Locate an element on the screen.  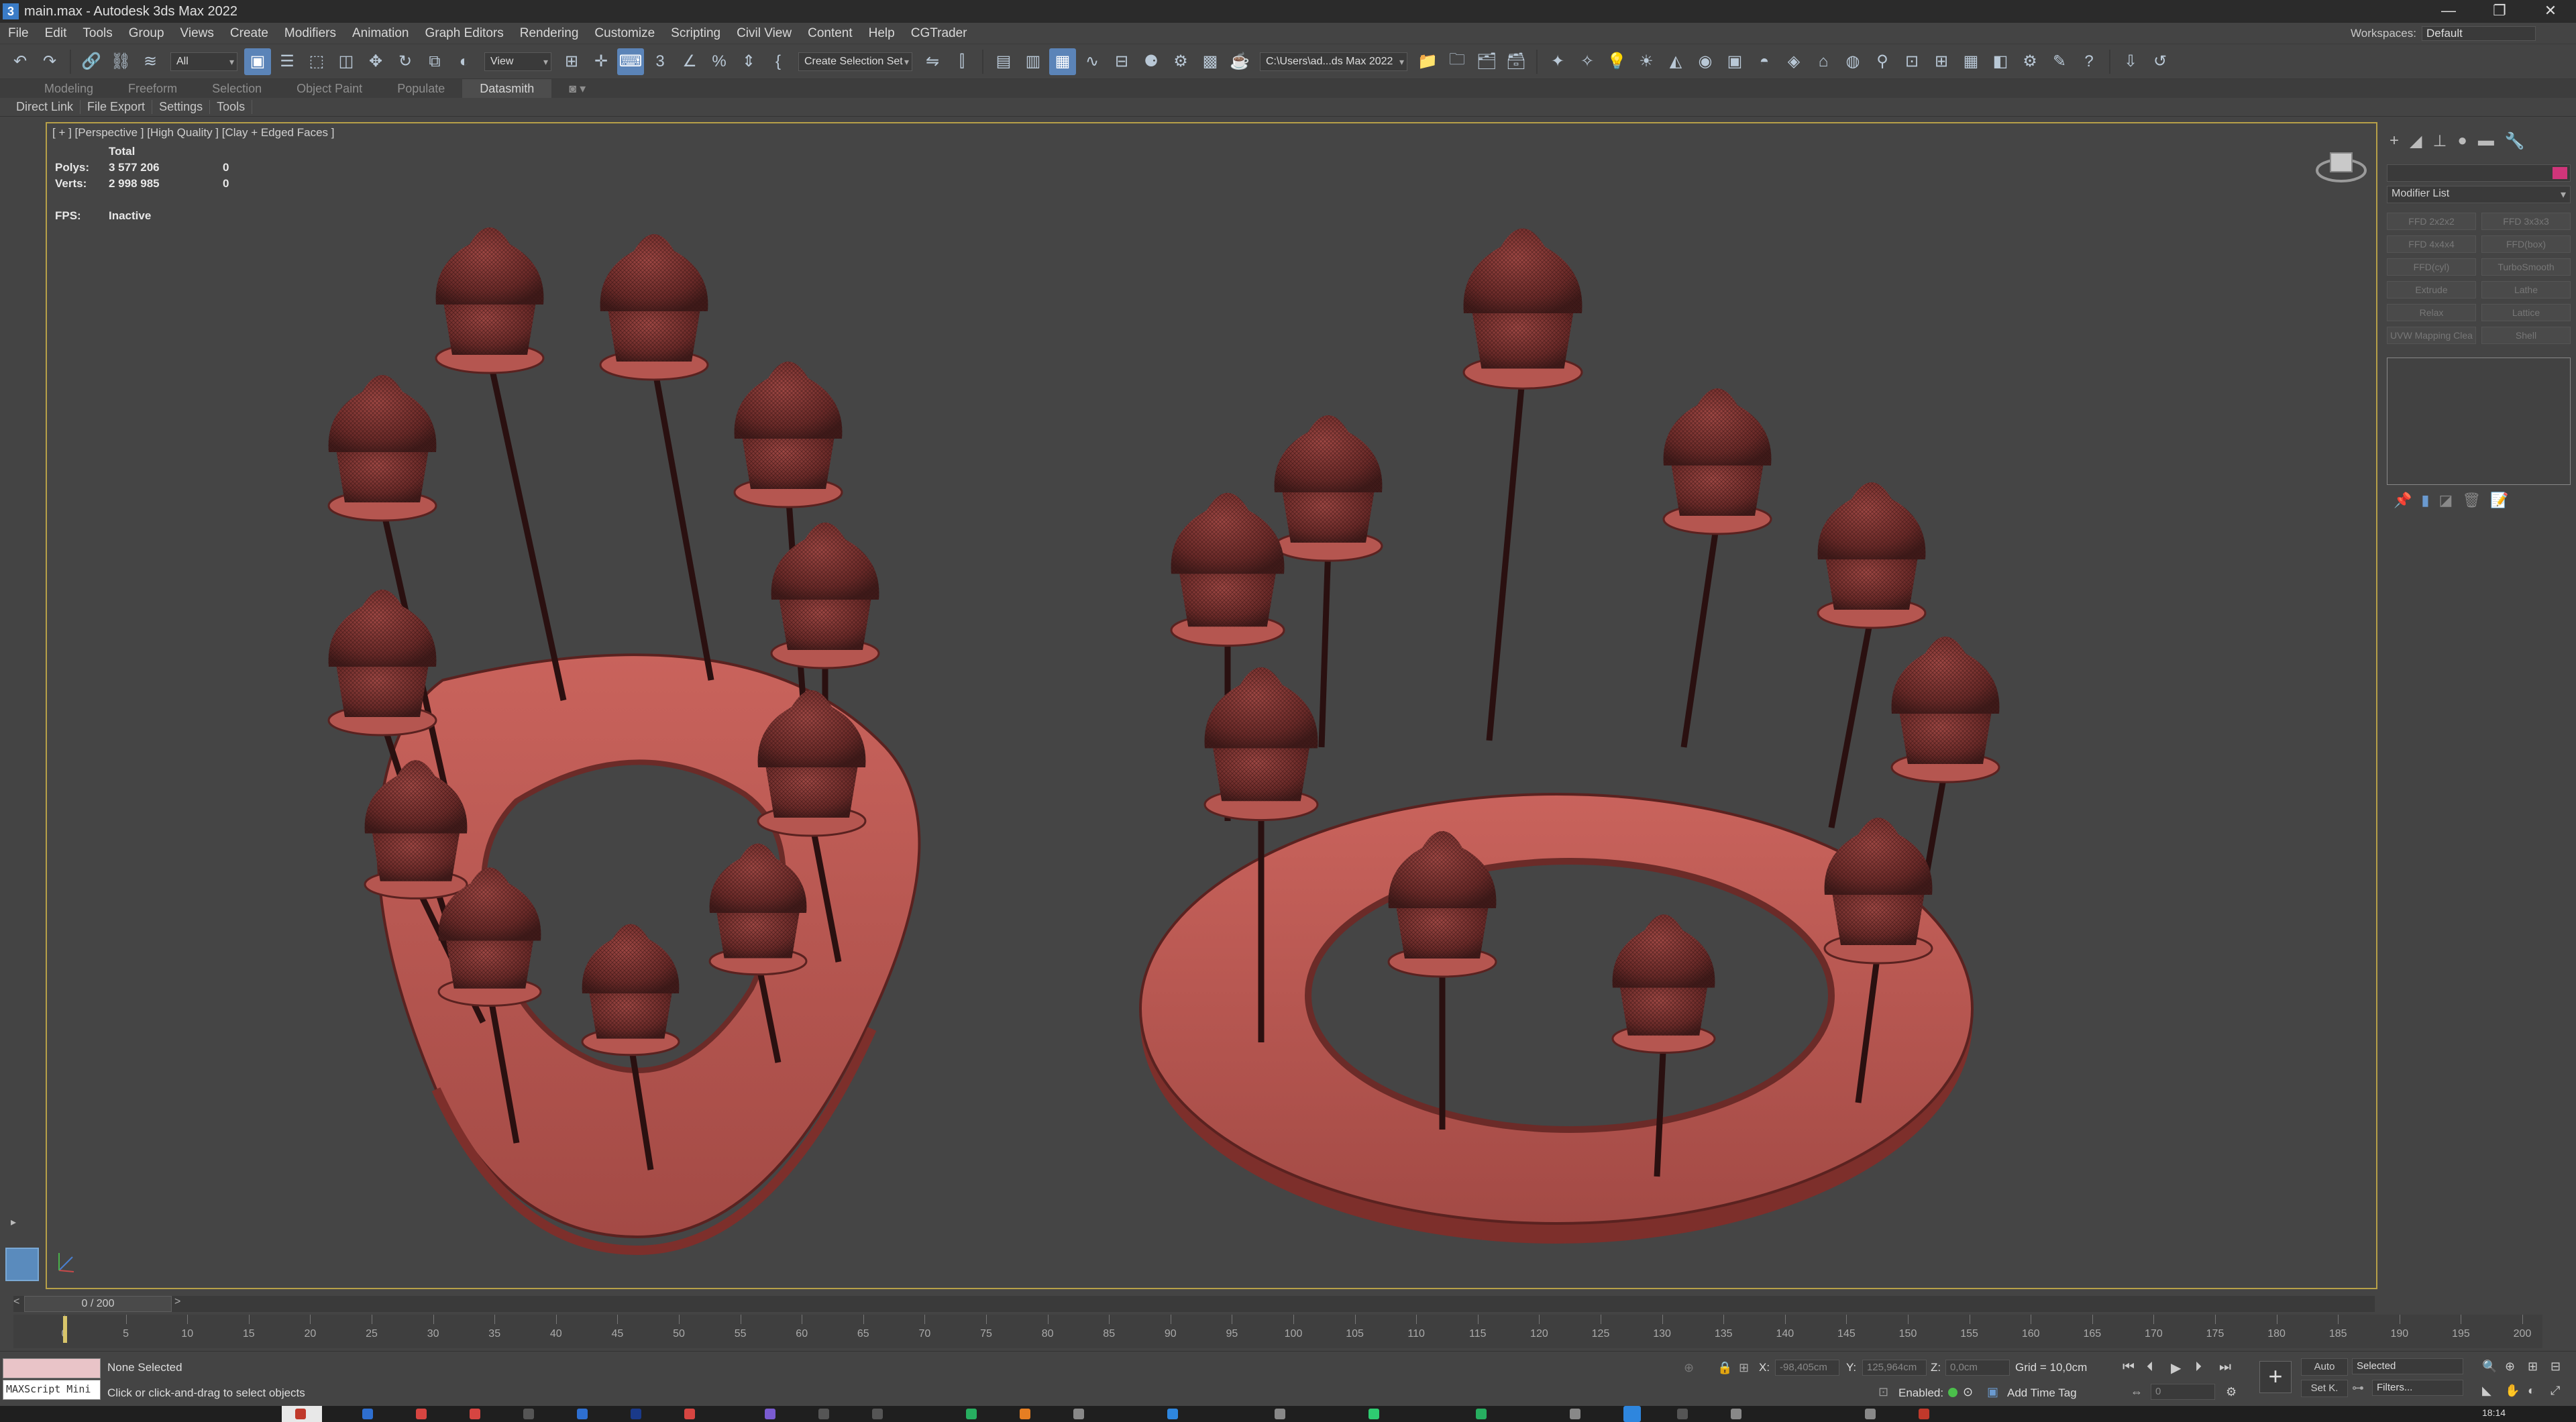
add-time-tag-icon: ▣ is located at coordinates (1992, 1392).